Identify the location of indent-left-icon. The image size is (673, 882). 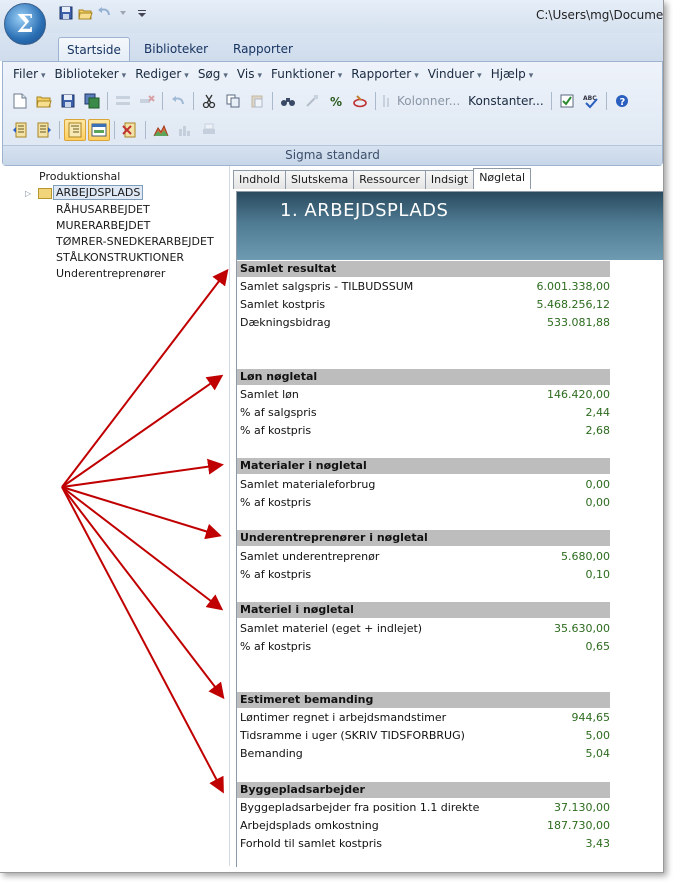
(20, 130).